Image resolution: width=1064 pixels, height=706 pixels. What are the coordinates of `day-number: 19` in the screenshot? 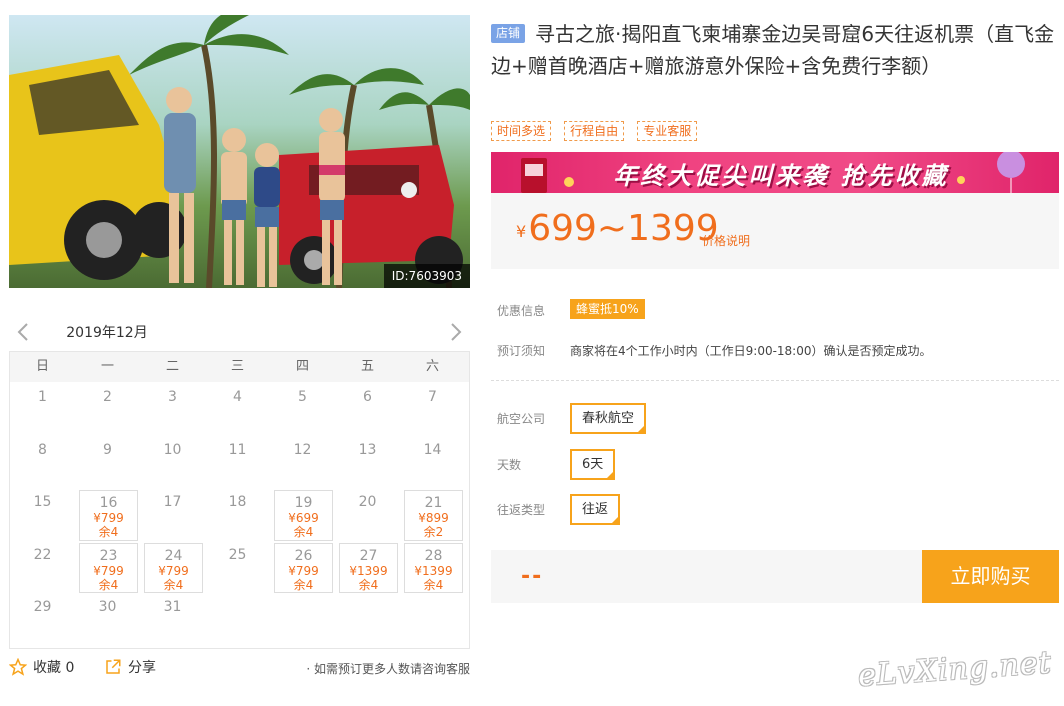 It's located at (303, 503).